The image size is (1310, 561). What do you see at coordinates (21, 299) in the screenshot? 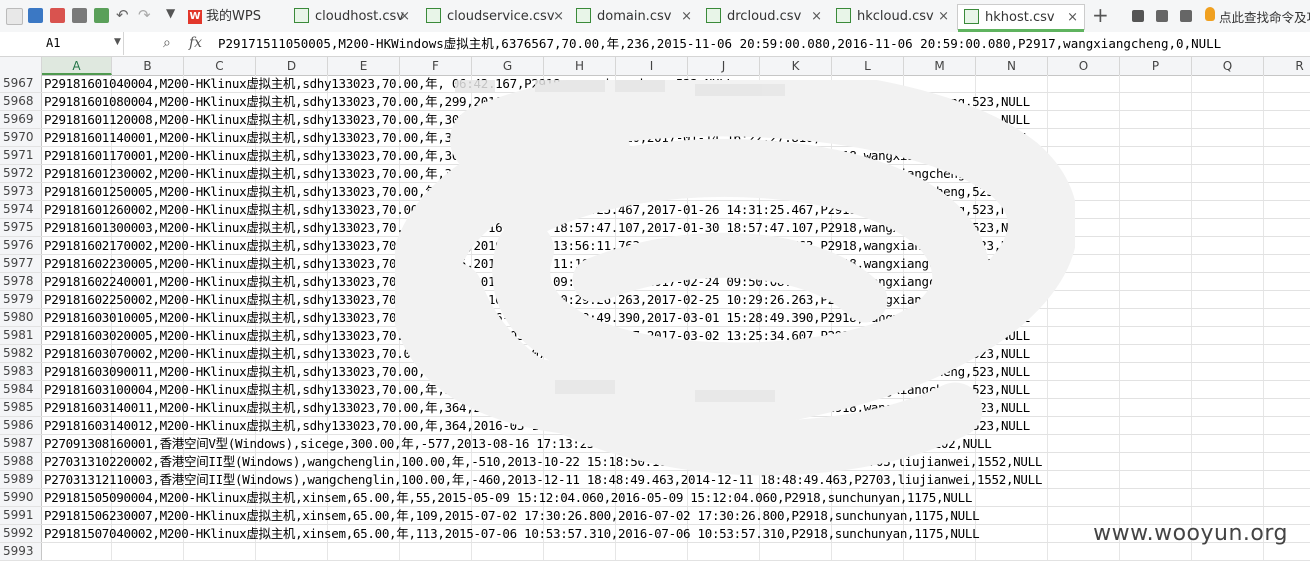
I see `row-number: 5979` at bounding box center [21, 299].